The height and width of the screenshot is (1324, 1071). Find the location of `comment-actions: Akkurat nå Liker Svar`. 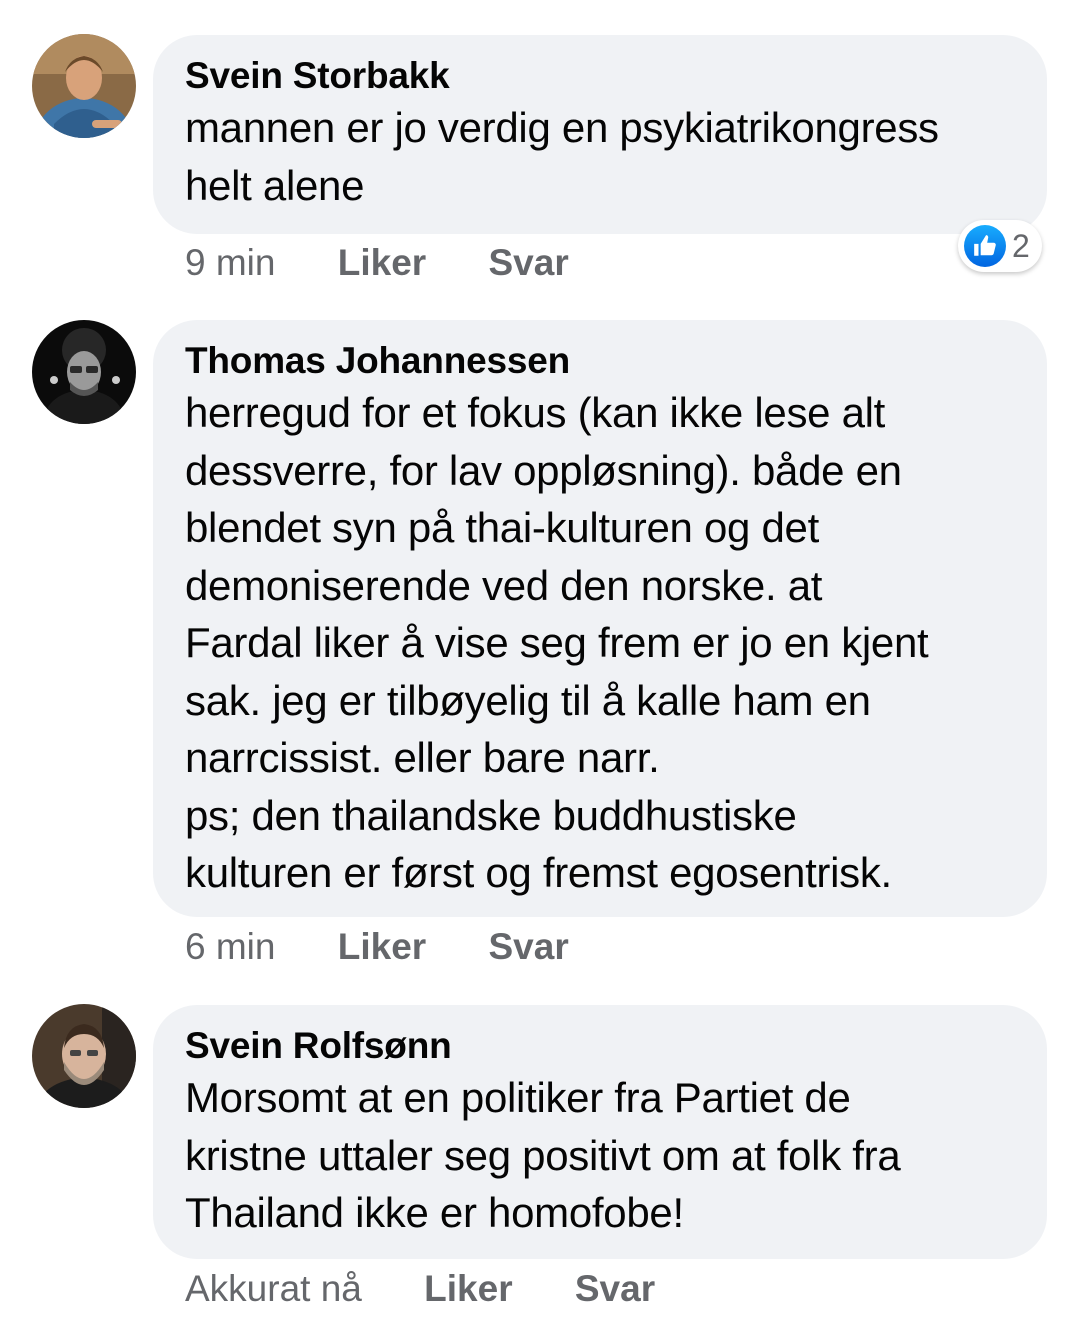

comment-actions: Akkurat nå Liker Svar is located at coordinates (420, 1289).